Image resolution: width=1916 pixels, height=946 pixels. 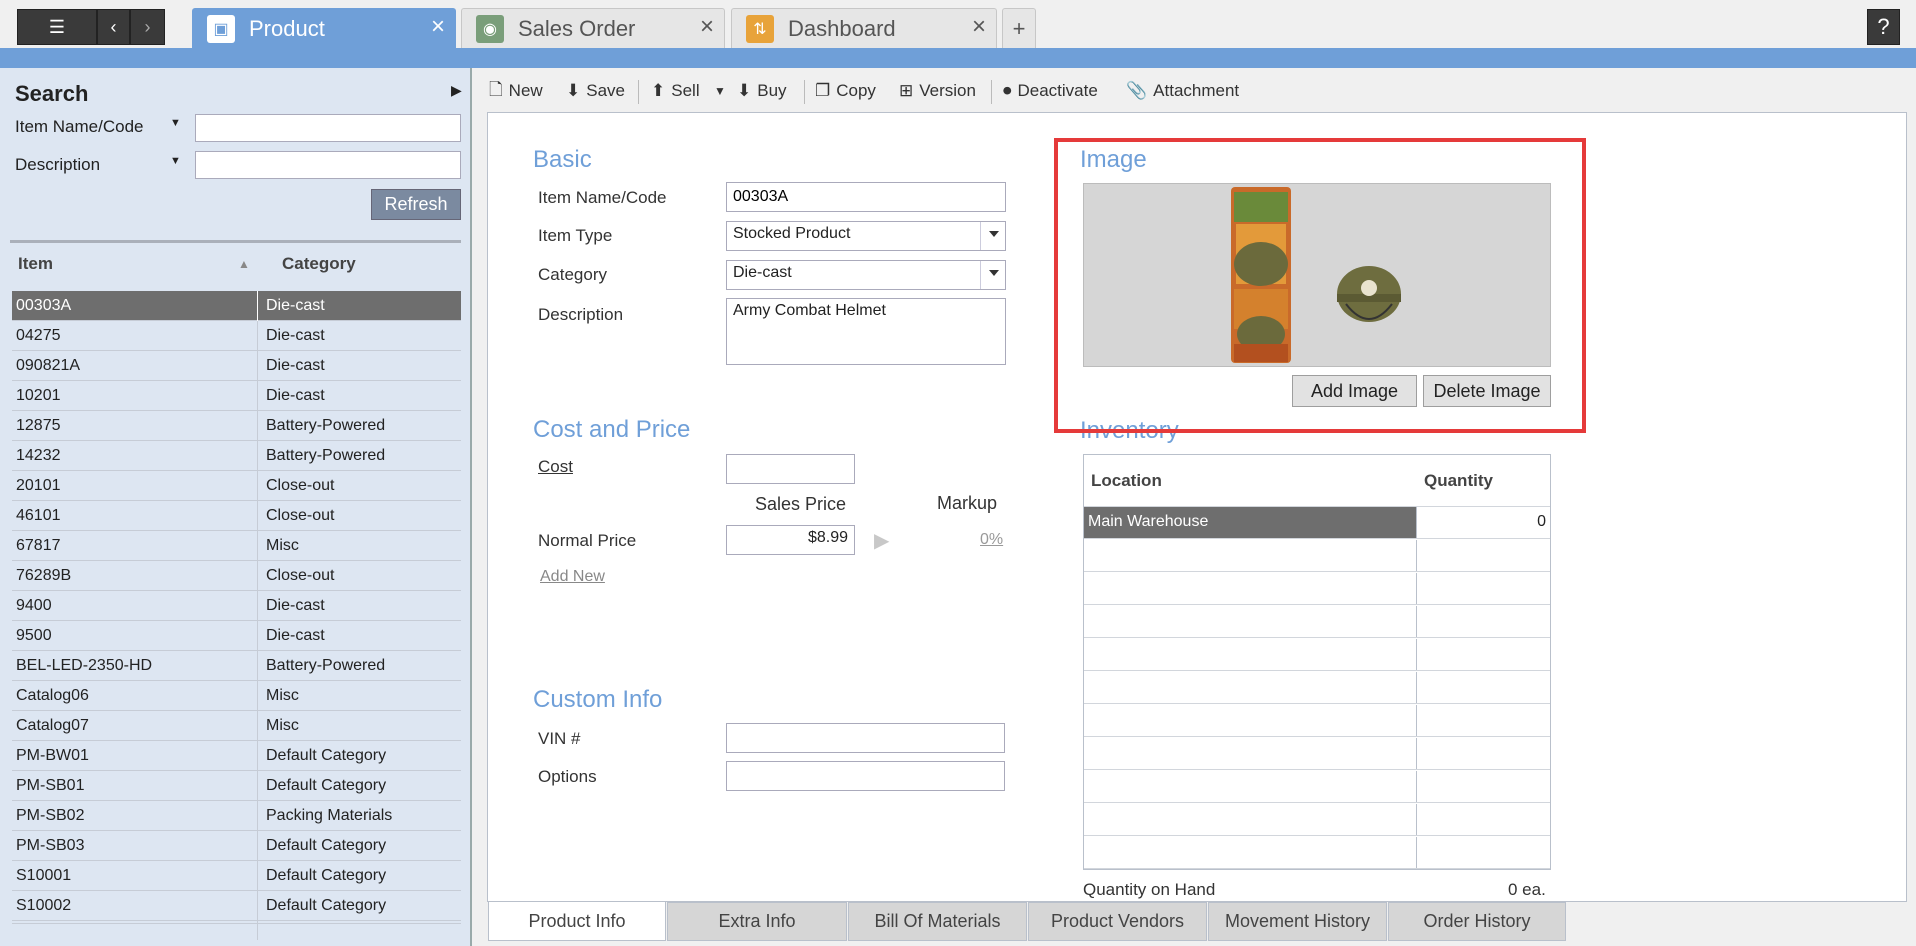 What do you see at coordinates (236, 816) in the screenshot?
I see `table-row: PM-SB02 Packing Materials` at bounding box center [236, 816].